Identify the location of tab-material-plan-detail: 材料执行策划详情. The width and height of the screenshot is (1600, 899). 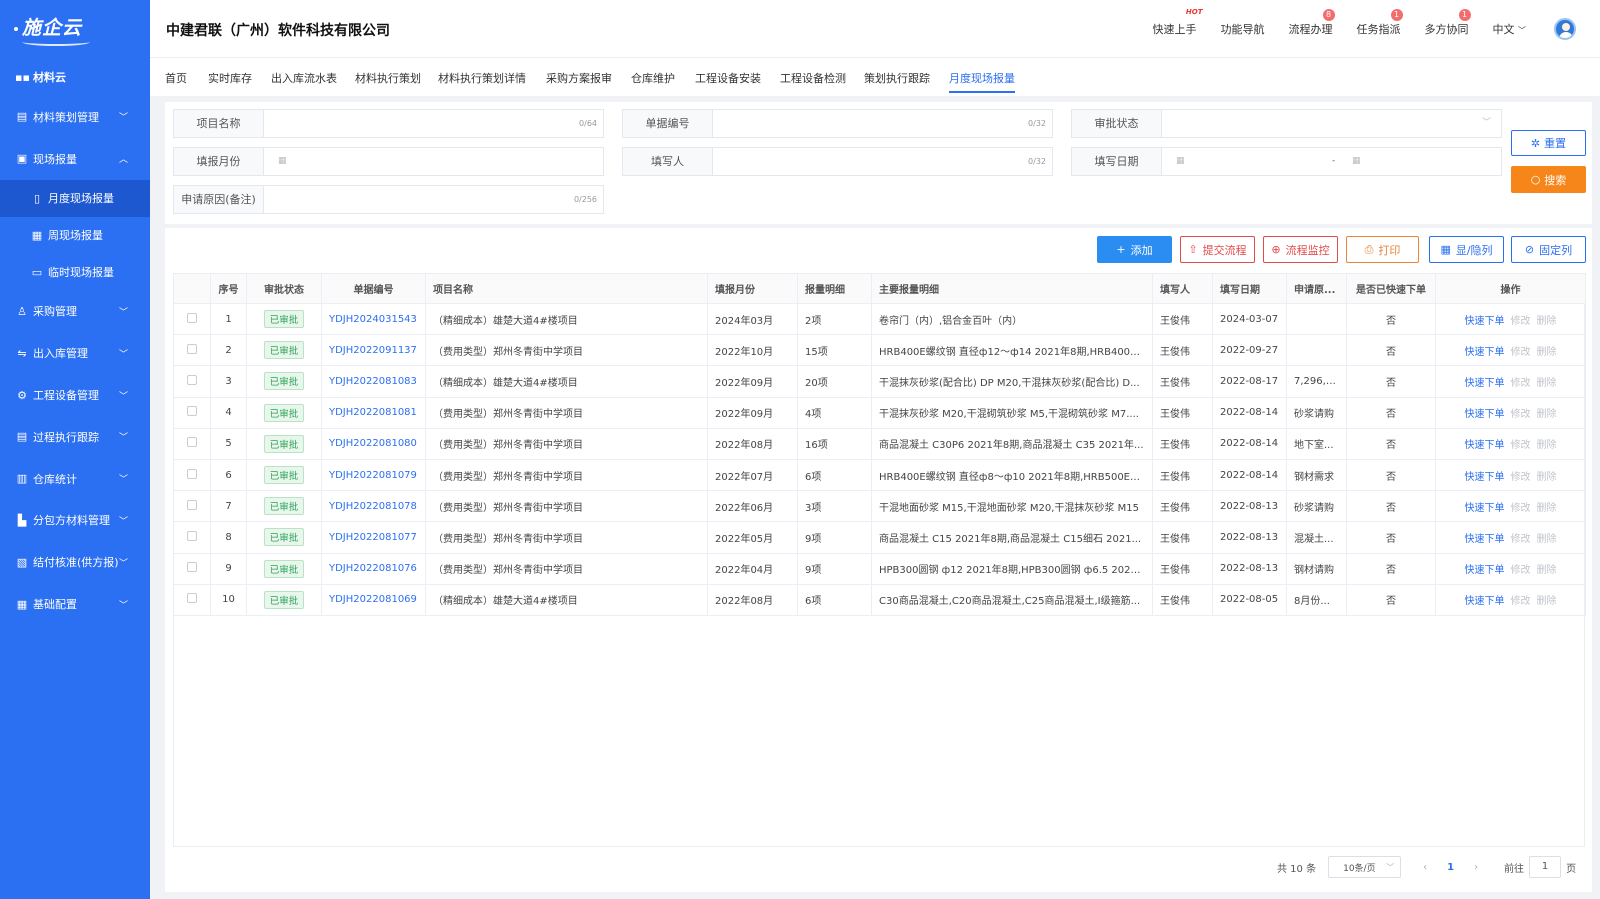
(482, 78).